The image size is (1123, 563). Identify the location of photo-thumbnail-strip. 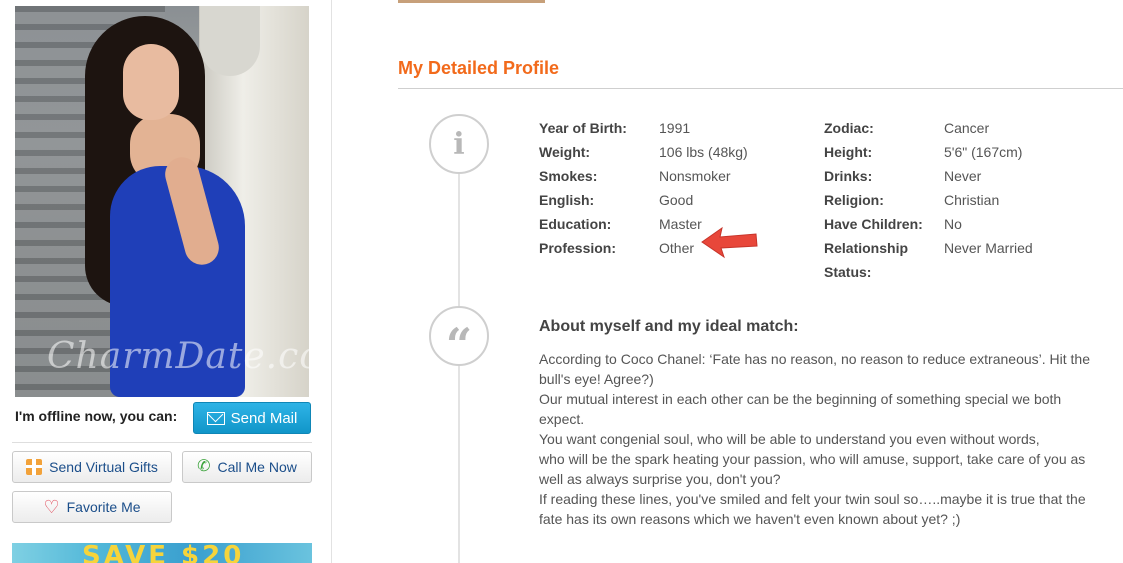
(471, 1).